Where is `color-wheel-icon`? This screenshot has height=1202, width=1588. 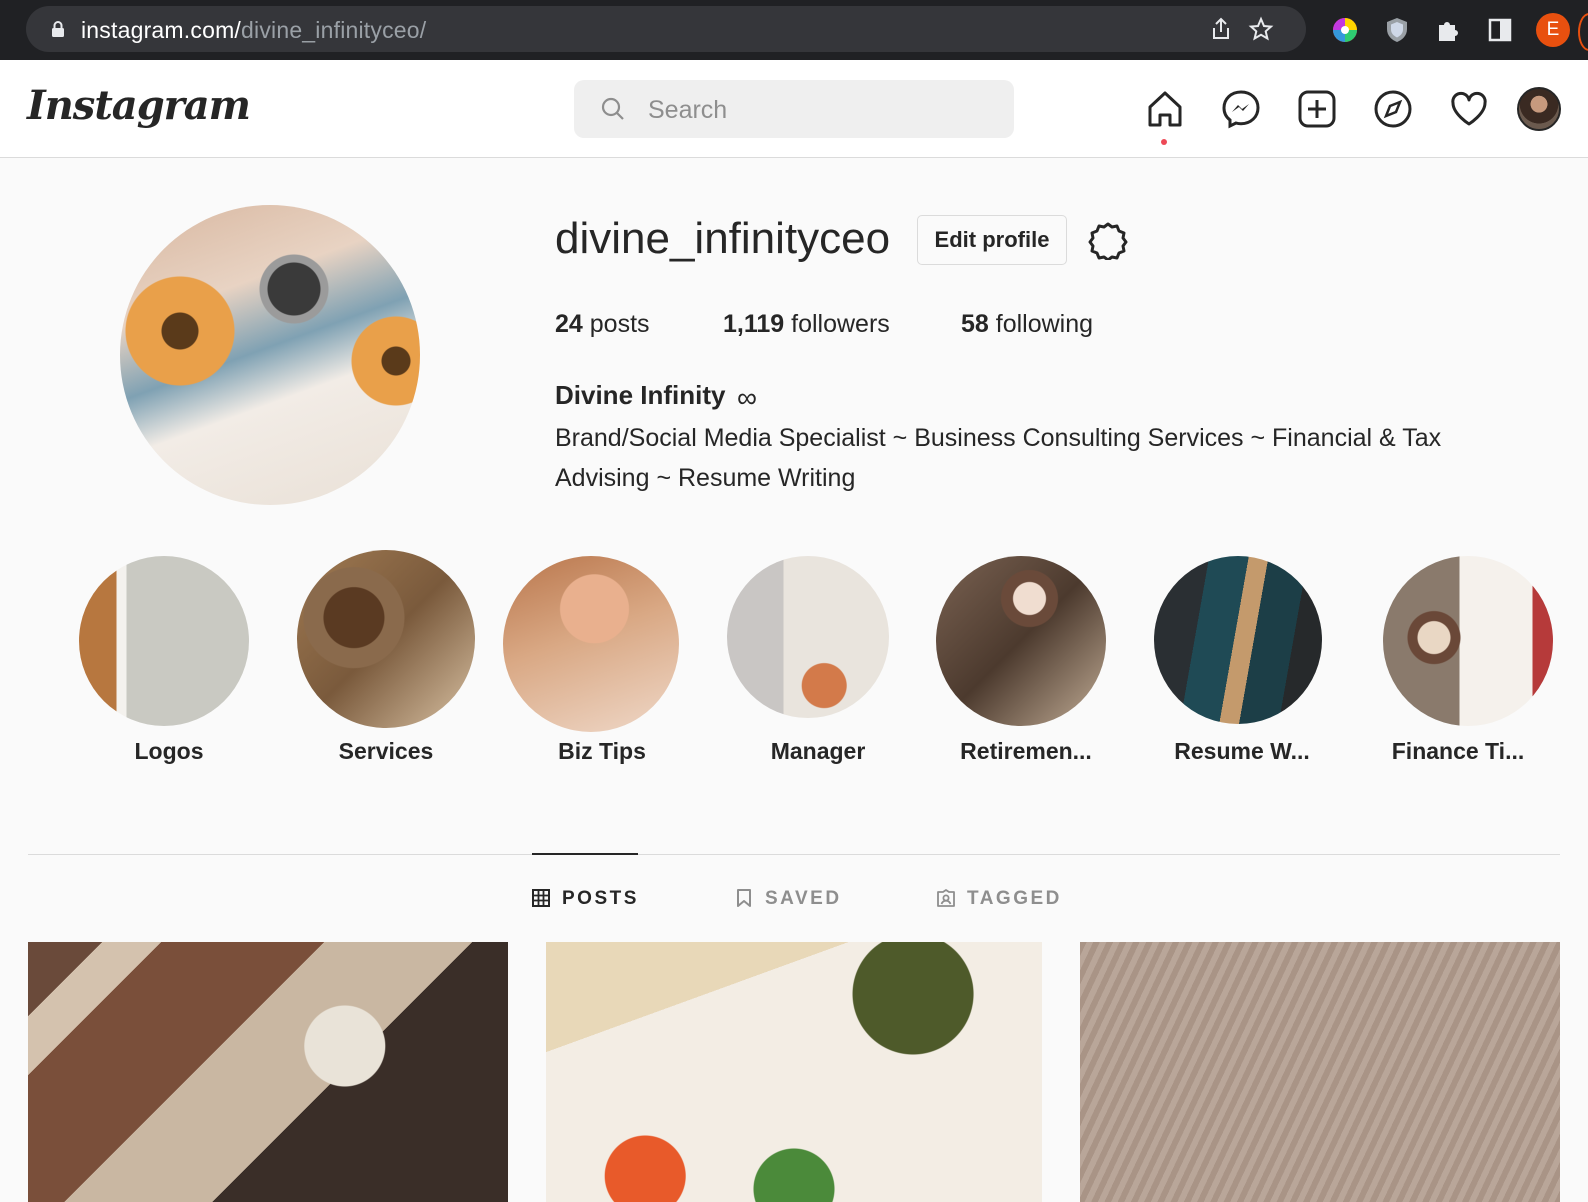 color-wheel-icon is located at coordinates (1345, 30).